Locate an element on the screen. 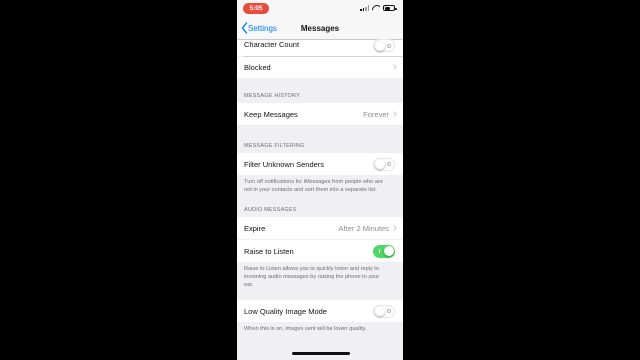  filter-unknown-toggle is located at coordinates (384, 164).